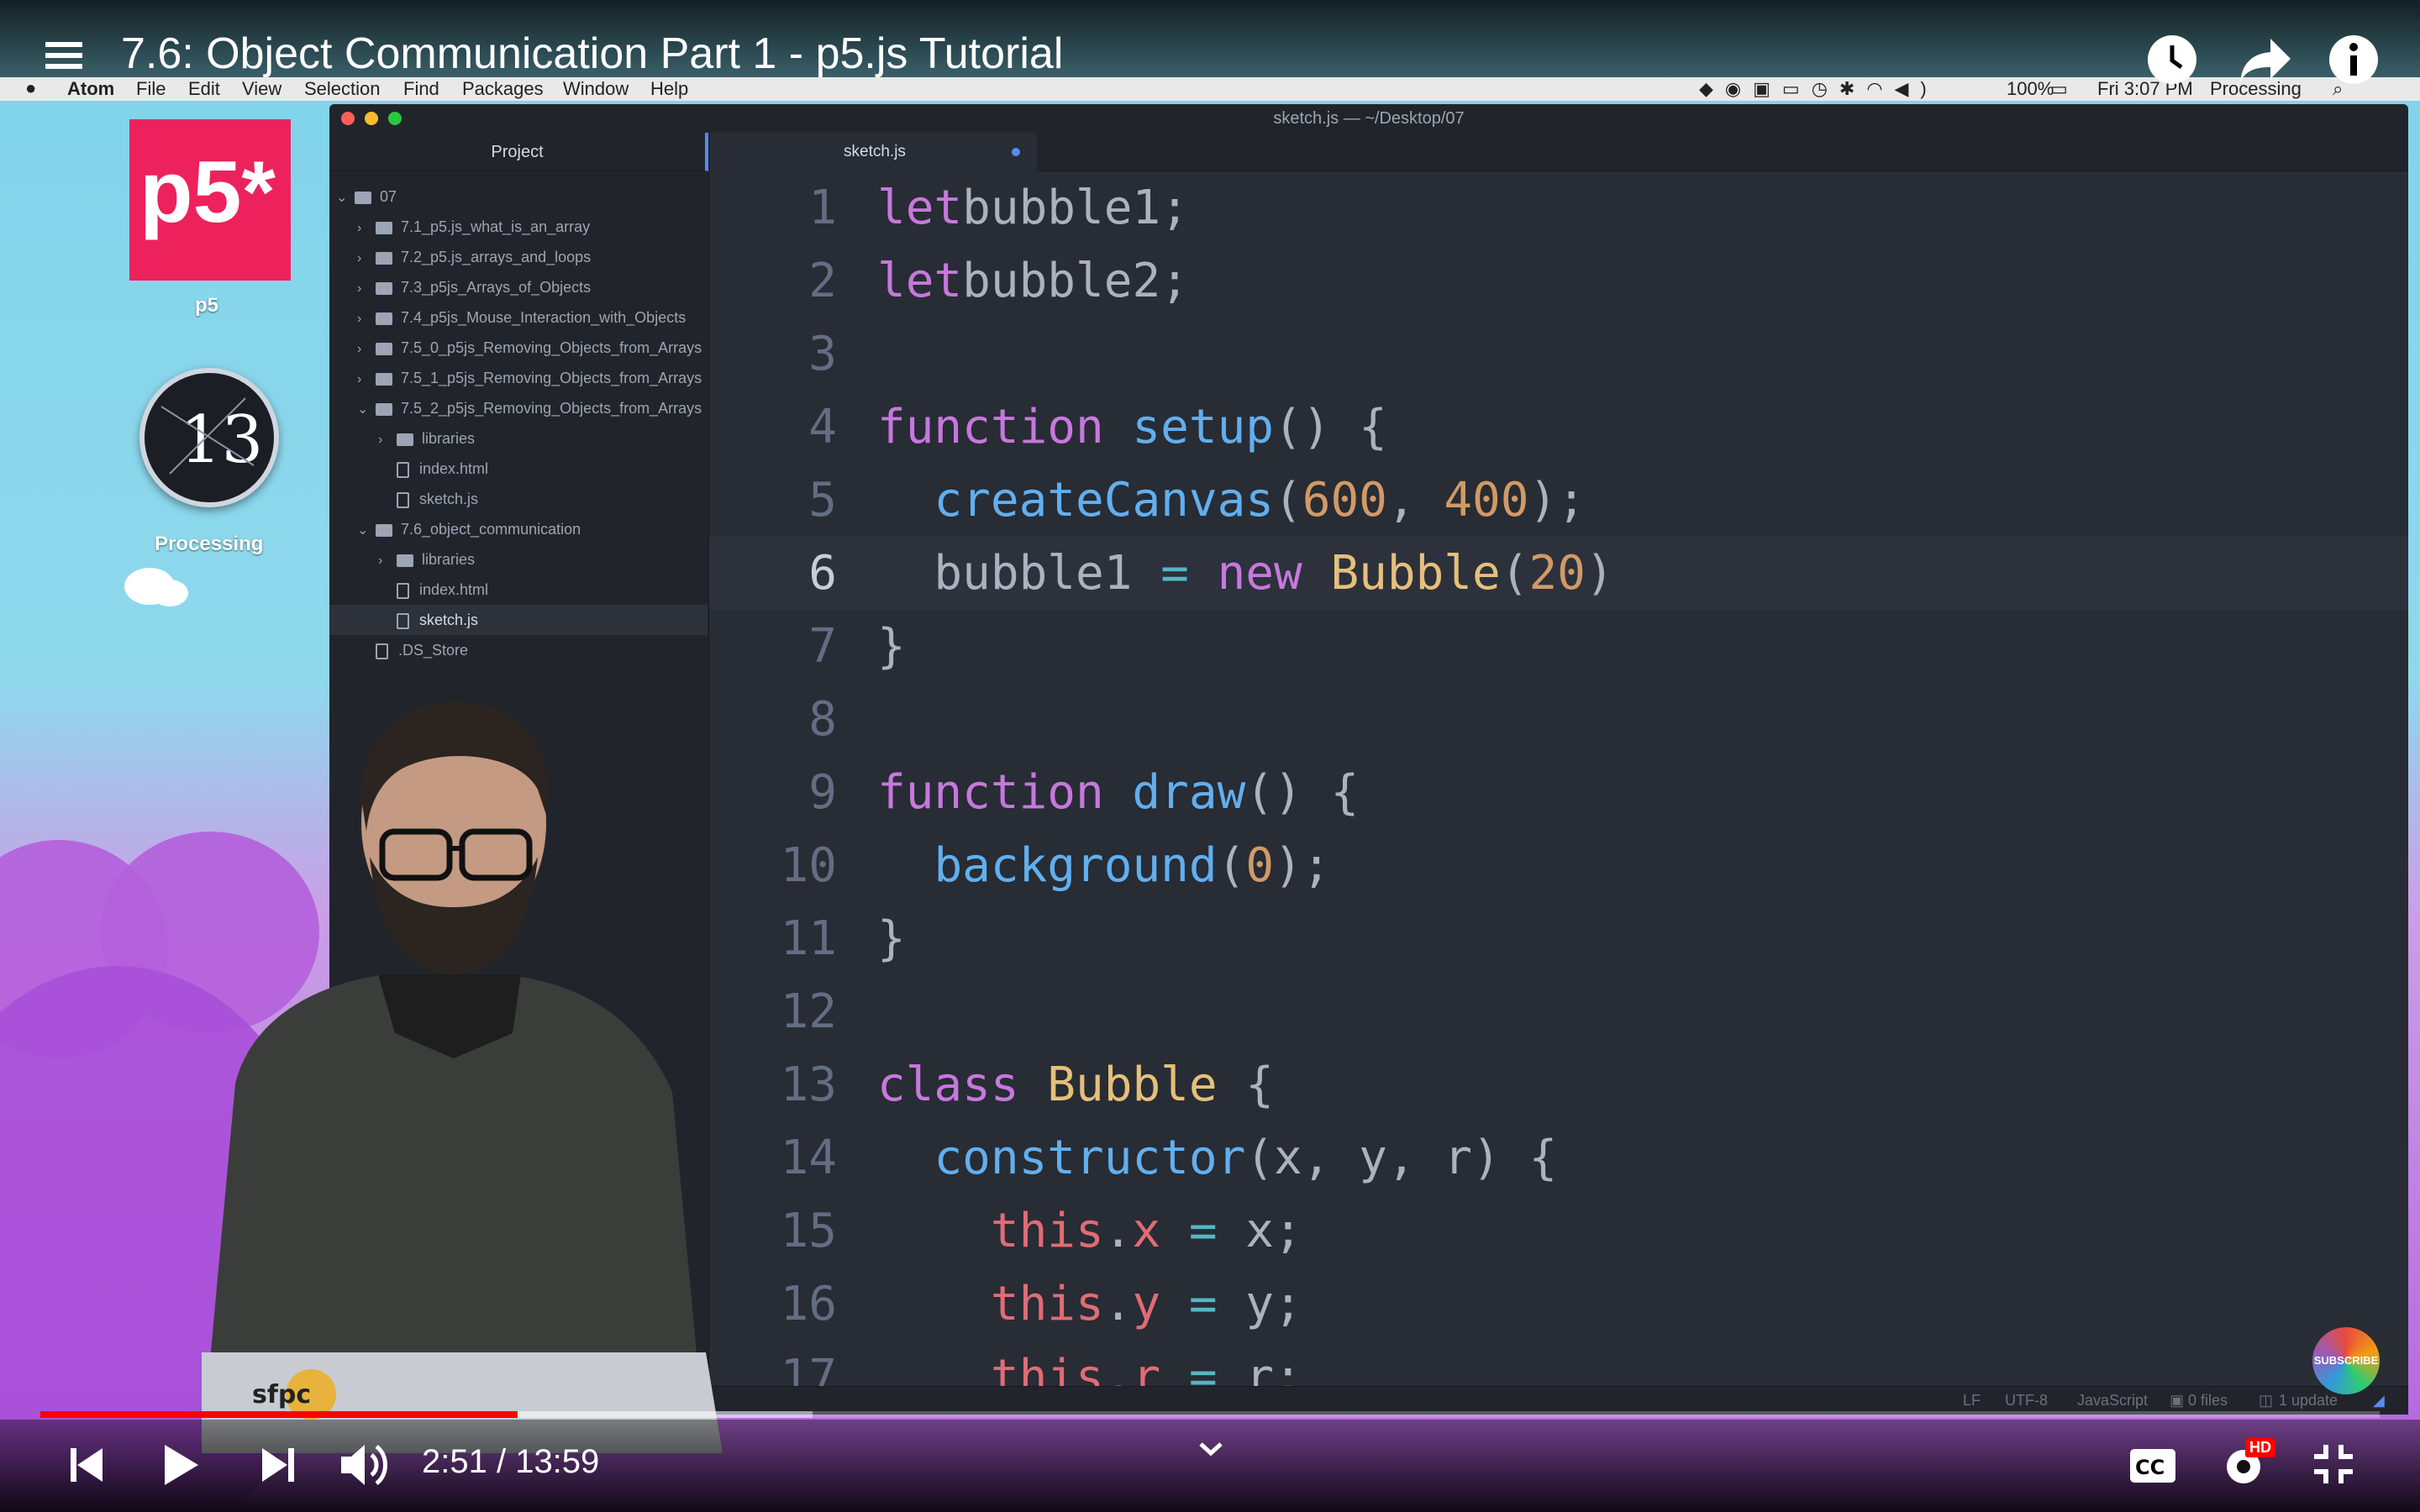  Describe the element at coordinates (2177, 1400) in the screenshot. I see `git-files-icon: ▣` at that location.